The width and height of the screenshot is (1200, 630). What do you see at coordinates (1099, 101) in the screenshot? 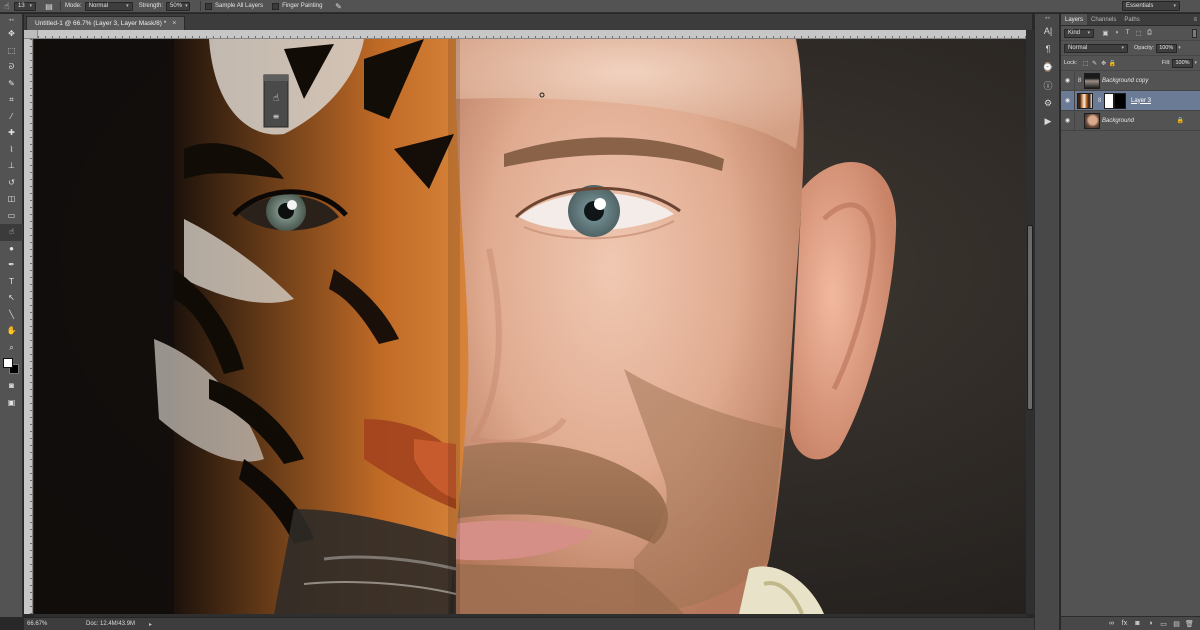
I see `mask-link-icon: 8` at bounding box center [1099, 101].